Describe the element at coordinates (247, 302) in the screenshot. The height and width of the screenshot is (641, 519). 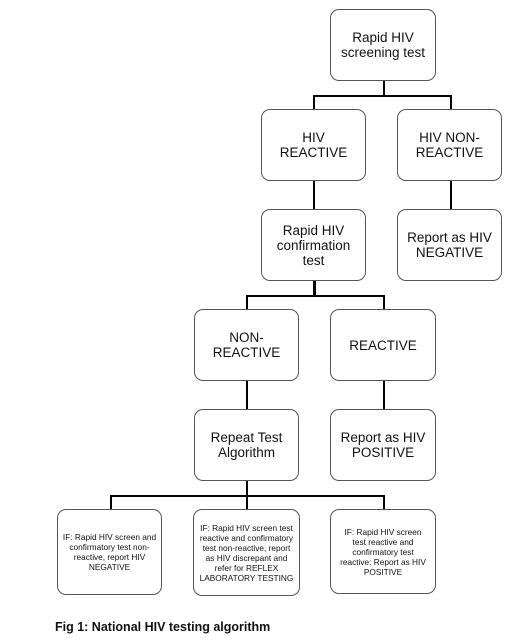
I see `connector-to-non-reactive` at that location.